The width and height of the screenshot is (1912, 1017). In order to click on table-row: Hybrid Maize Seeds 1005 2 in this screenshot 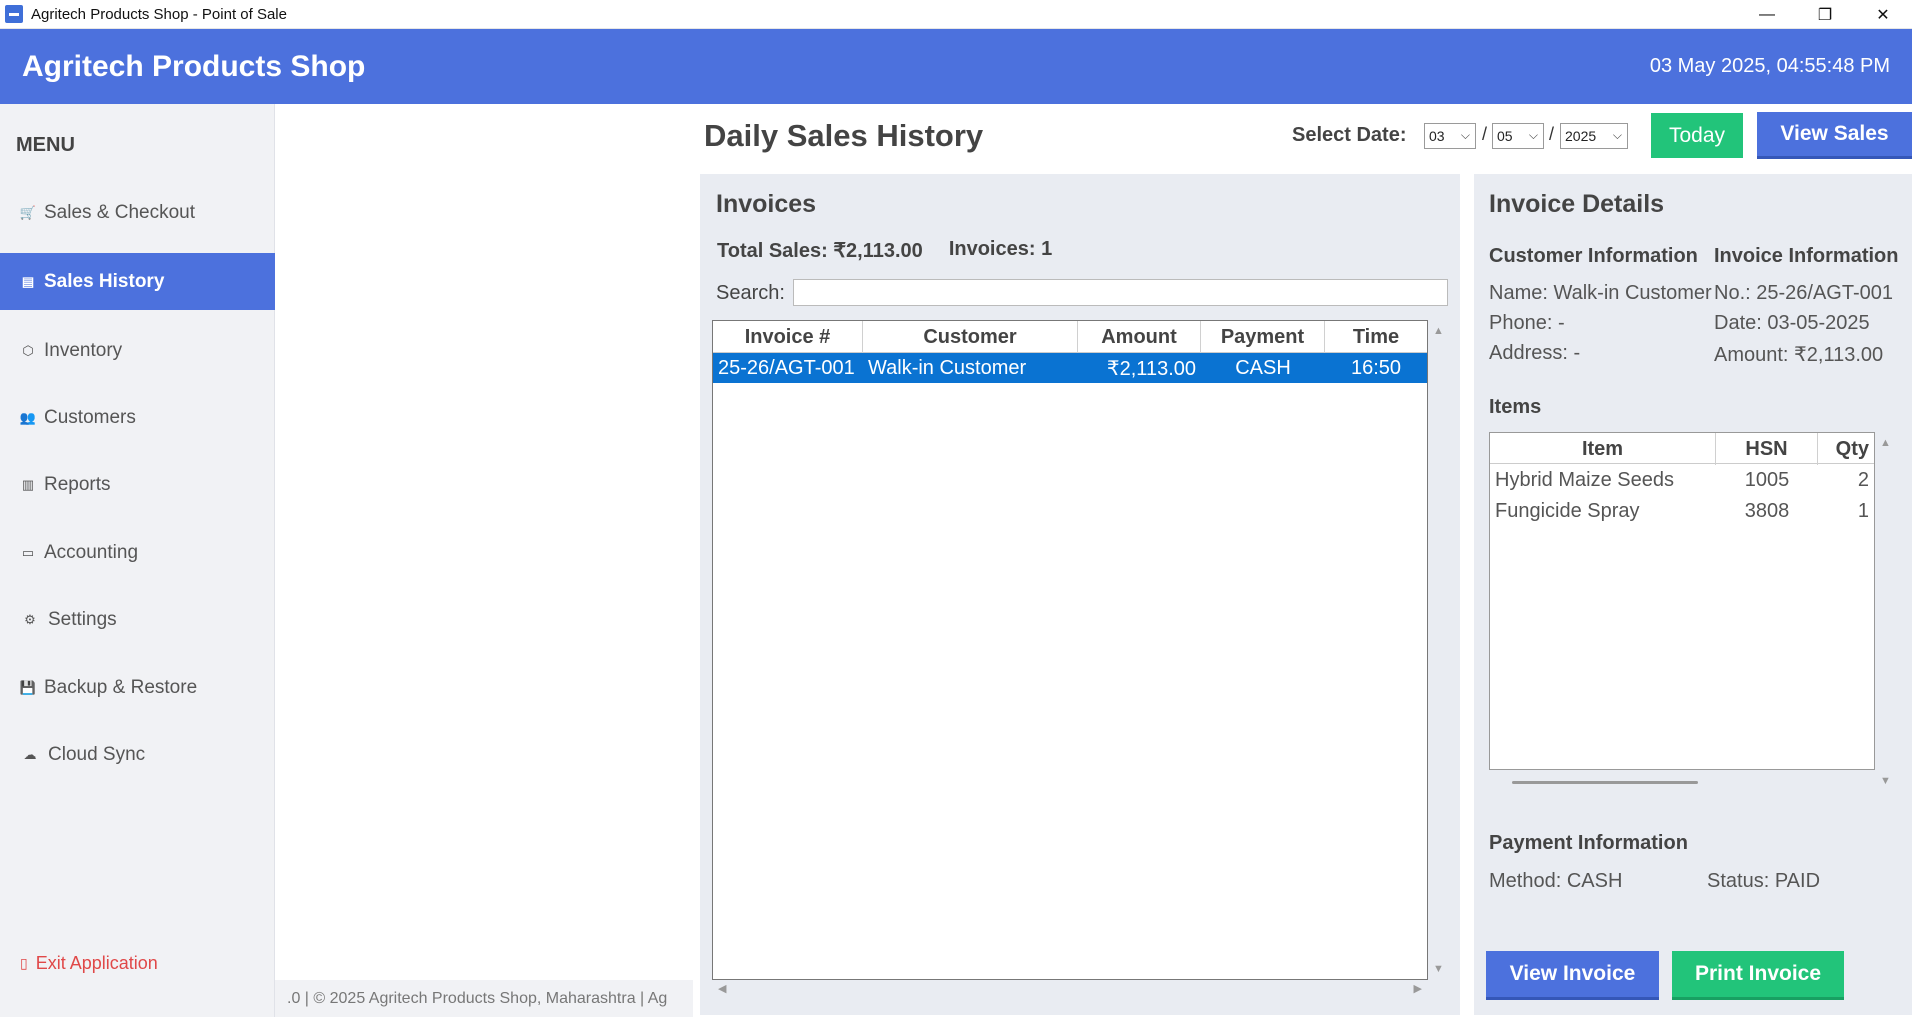, I will do `click(1682, 480)`.